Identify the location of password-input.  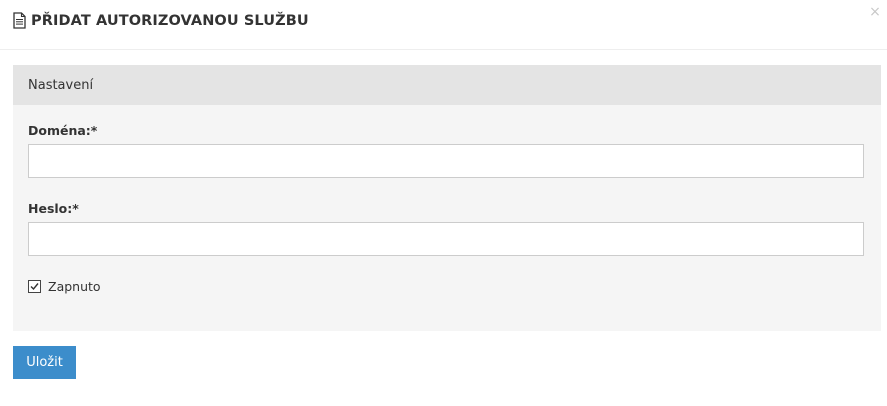
(446, 239).